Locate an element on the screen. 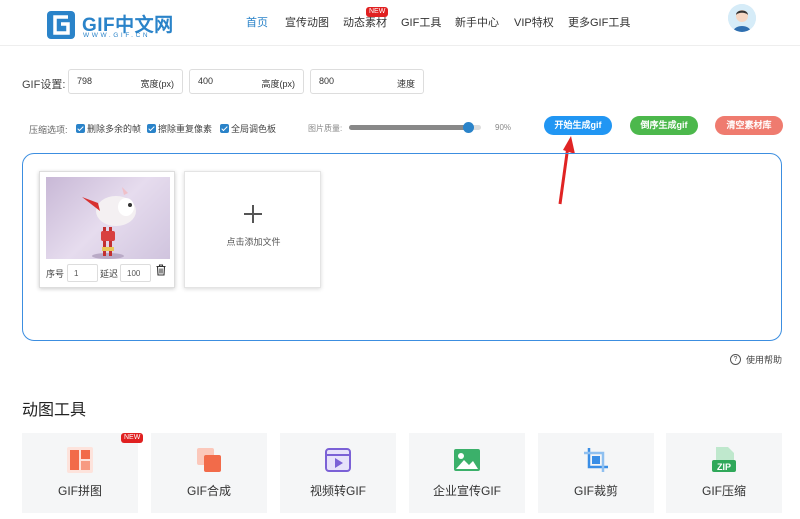 Image resolution: width=800 pixels, height=519 pixels. sequence-label: 序号 is located at coordinates (55, 274).